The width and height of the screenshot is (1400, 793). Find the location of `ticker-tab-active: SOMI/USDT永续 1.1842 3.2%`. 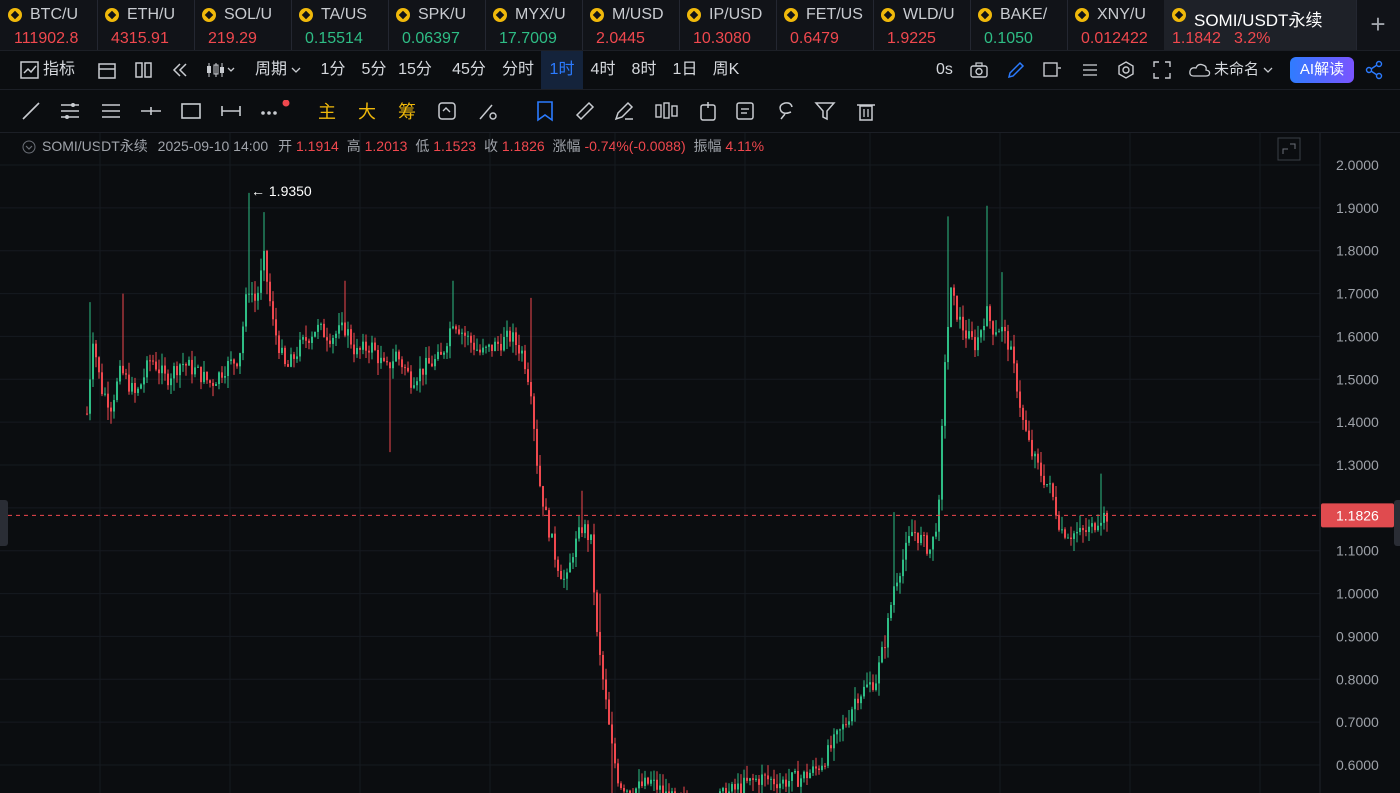

ticker-tab-active: SOMI/USDT永续 1.1842 3.2% is located at coordinates (1260, 25).